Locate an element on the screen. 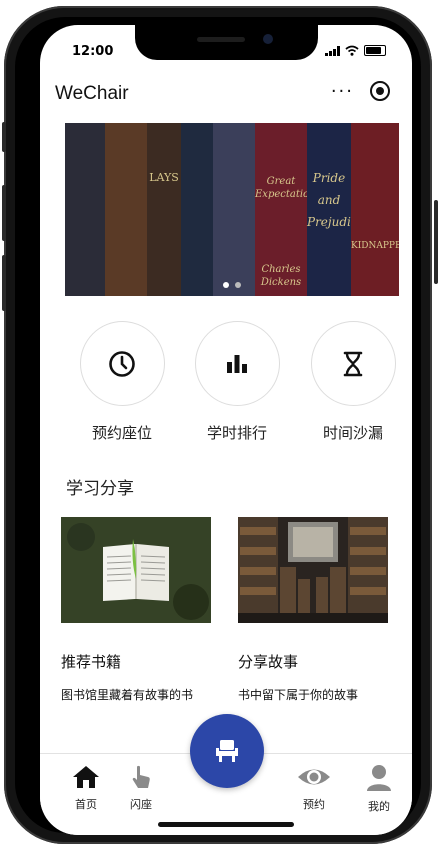 This screenshot has height=851, width=440. book-spine: Pride and Prejudice is located at coordinates (336, 209).